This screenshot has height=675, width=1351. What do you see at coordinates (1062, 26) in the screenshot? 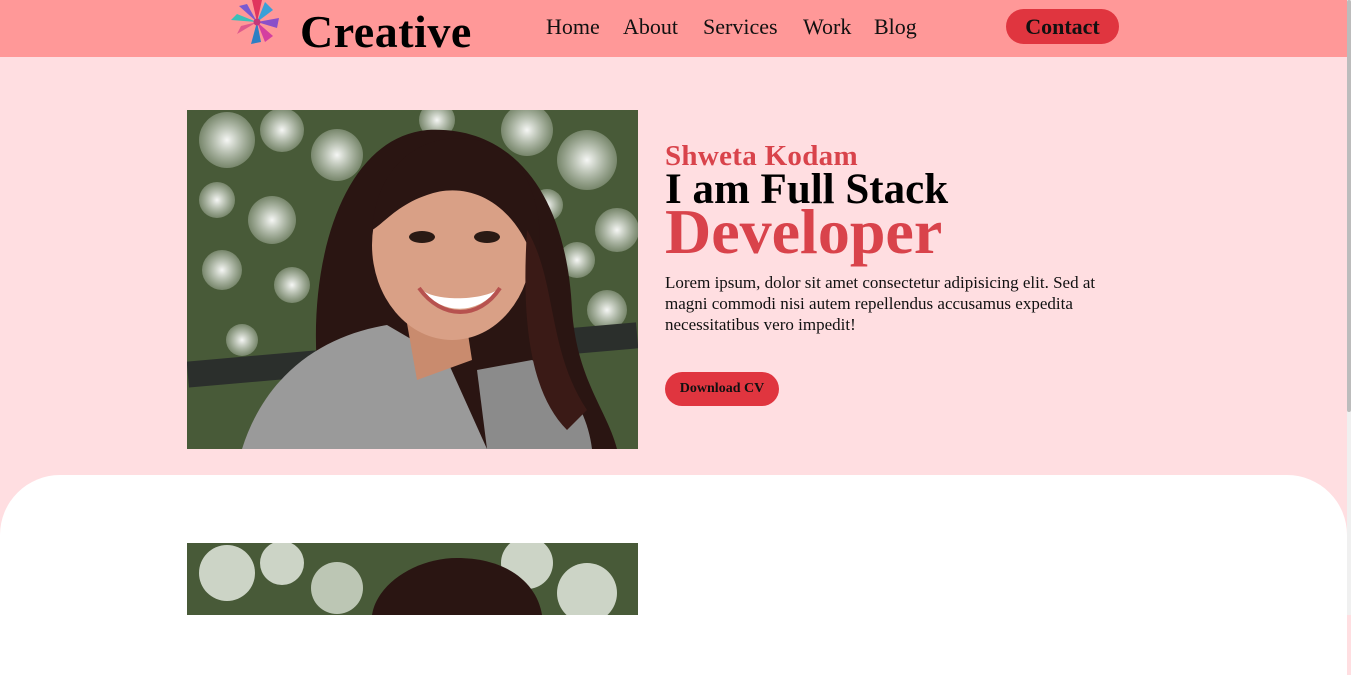
I see `contact-button: Contact` at bounding box center [1062, 26].